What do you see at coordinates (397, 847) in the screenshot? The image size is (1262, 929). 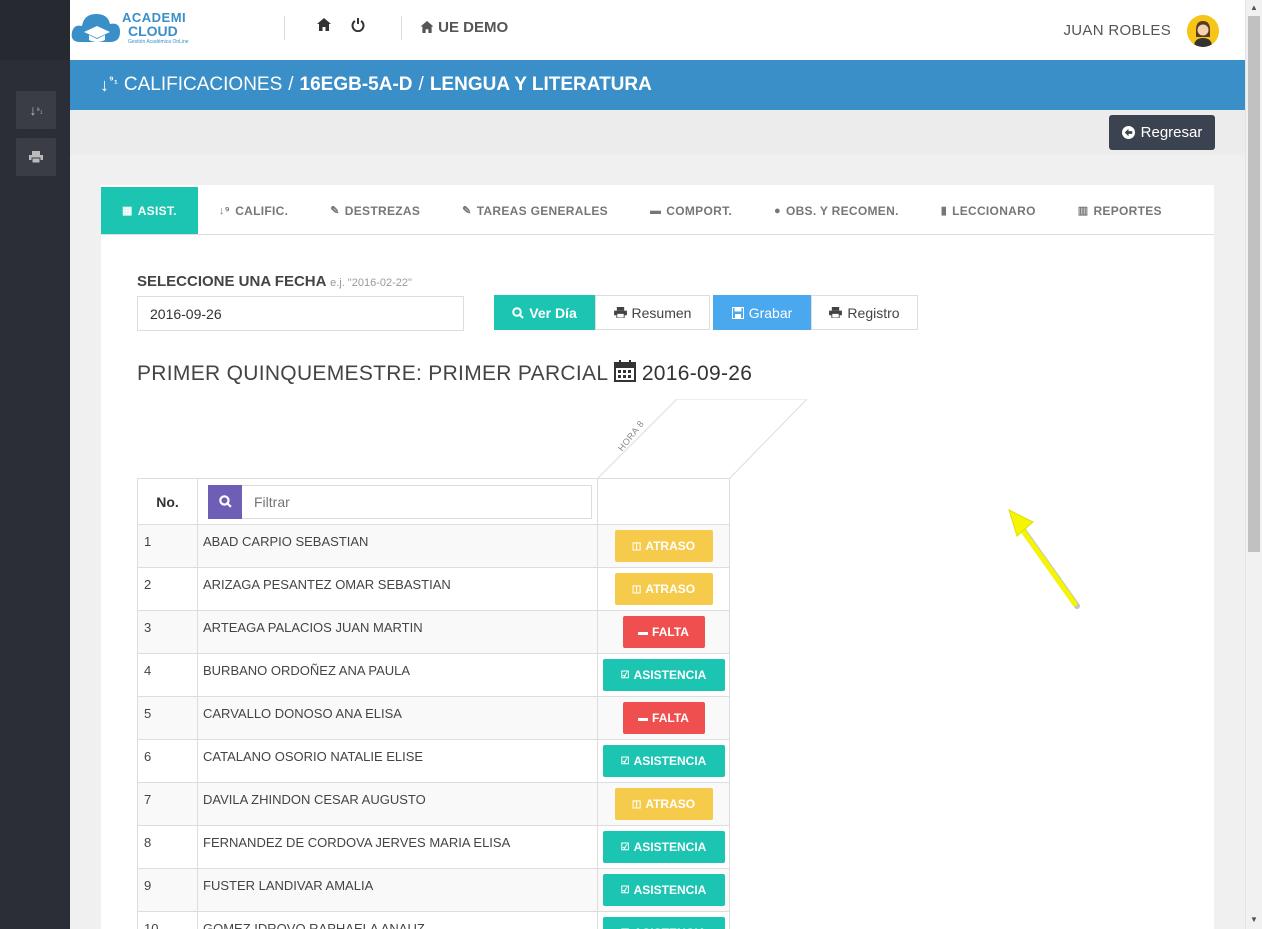 I see `student-name: FERNANDEZ DE CORDOVA JERVES MARIA ELISA` at bounding box center [397, 847].